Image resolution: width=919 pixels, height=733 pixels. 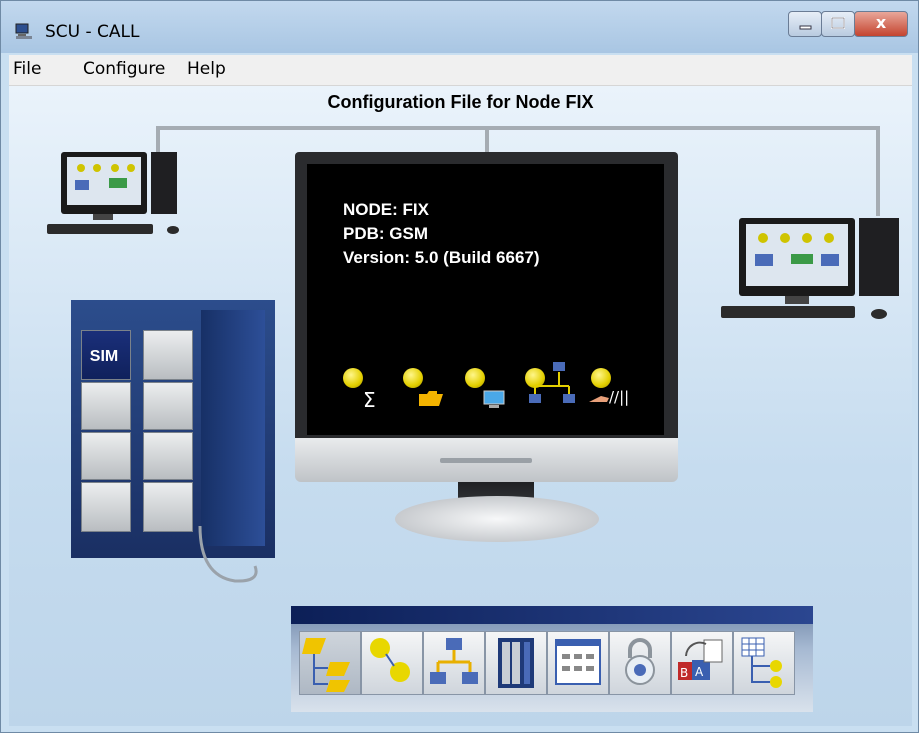 What do you see at coordinates (552, 615) in the screenshot?
I see `toolbar-top` at bounding box center [552, 615].